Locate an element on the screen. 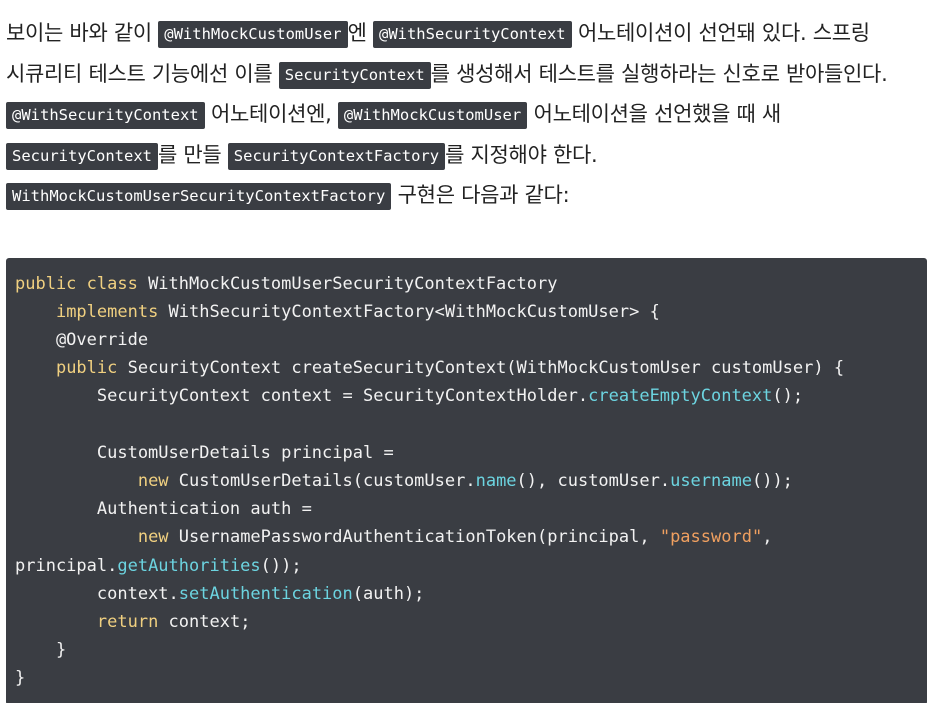 The image size is (936, 703). keyword: return is located at coordinates (127, 621).